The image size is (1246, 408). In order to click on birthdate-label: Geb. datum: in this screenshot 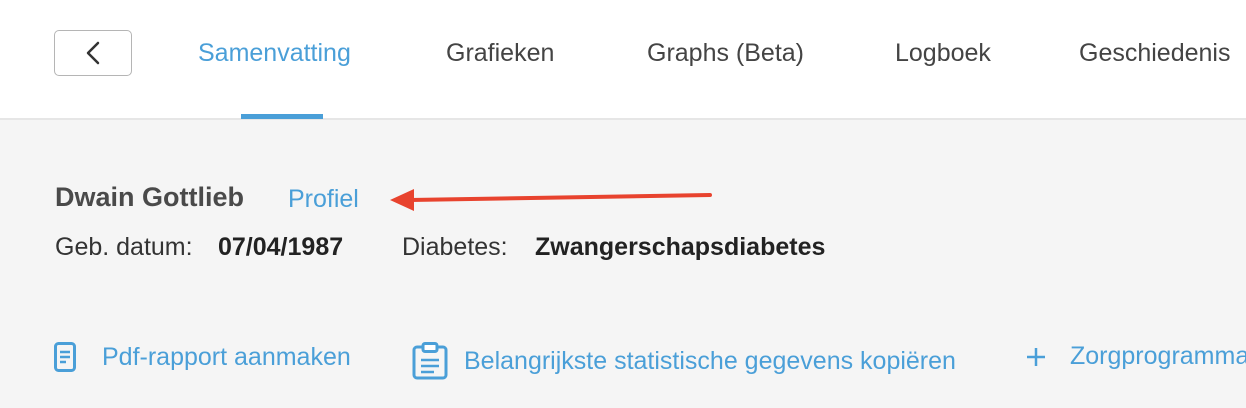, I will do `click(124, 247)`.